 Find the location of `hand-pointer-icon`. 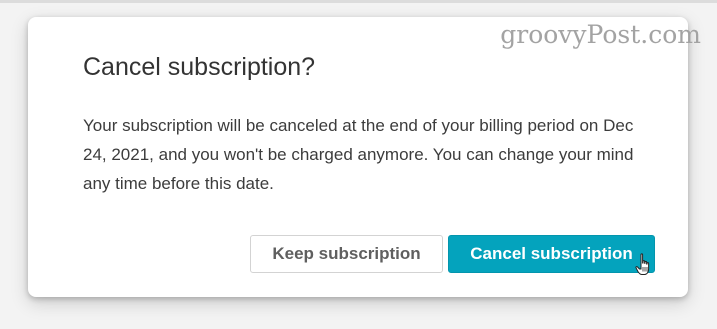

hand-pointer-icon is located at coordinates (642, 264).